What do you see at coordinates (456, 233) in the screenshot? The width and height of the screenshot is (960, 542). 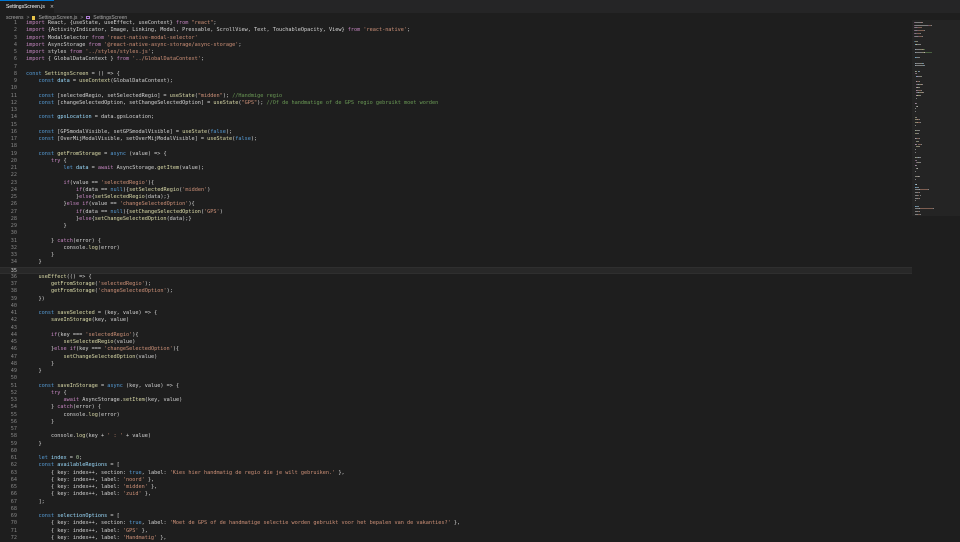 I see `code-line: 30` at bounding box center [456, 233].